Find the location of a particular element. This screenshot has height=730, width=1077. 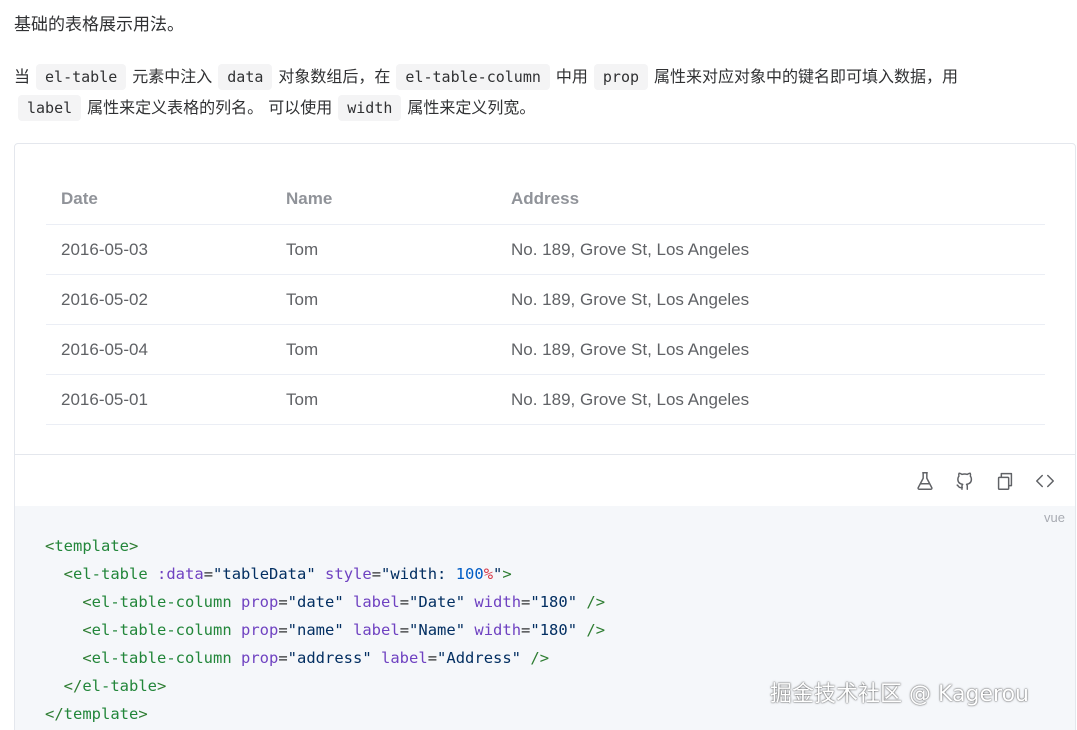

description-text: 对象数组后，在 is located at coordinates (334, 76).